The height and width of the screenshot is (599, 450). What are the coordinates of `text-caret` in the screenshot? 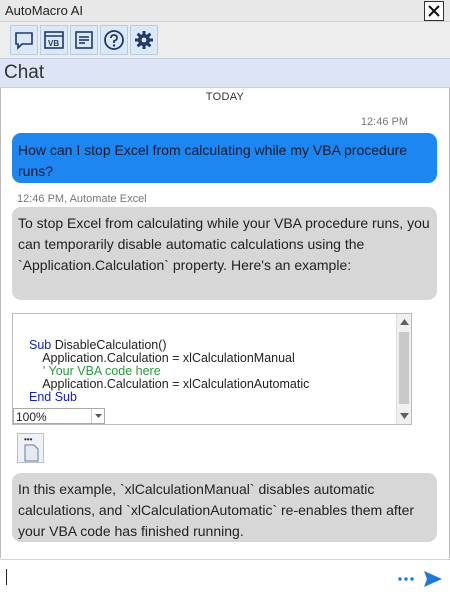 It's located at (6, 577).